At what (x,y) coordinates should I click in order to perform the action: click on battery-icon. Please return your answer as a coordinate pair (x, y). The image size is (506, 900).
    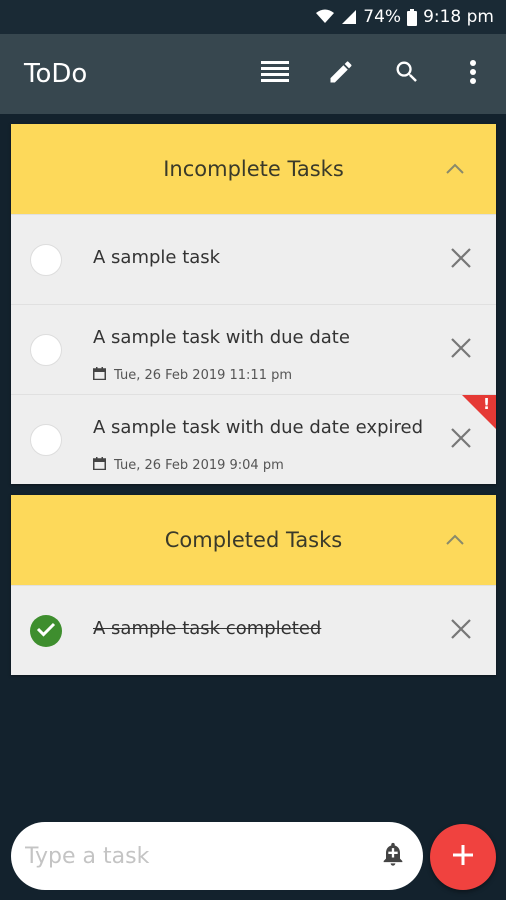
    Looking at the image, I should click on (412, 17).